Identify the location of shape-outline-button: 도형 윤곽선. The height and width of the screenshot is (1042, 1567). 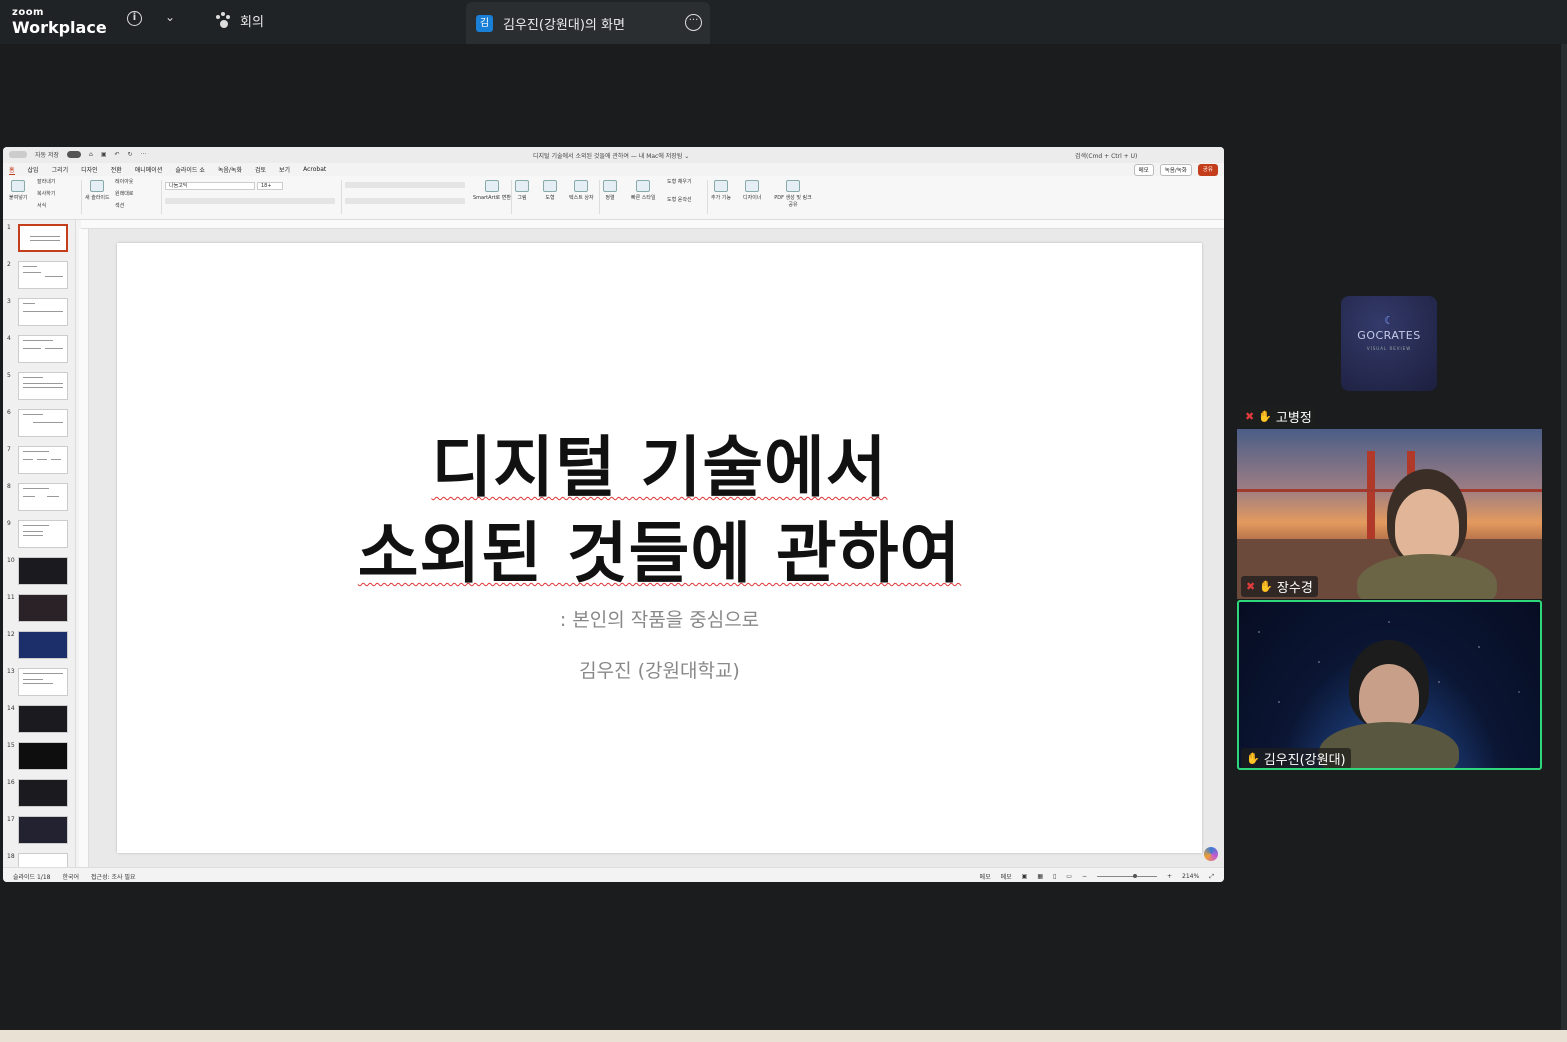
(679, 199).